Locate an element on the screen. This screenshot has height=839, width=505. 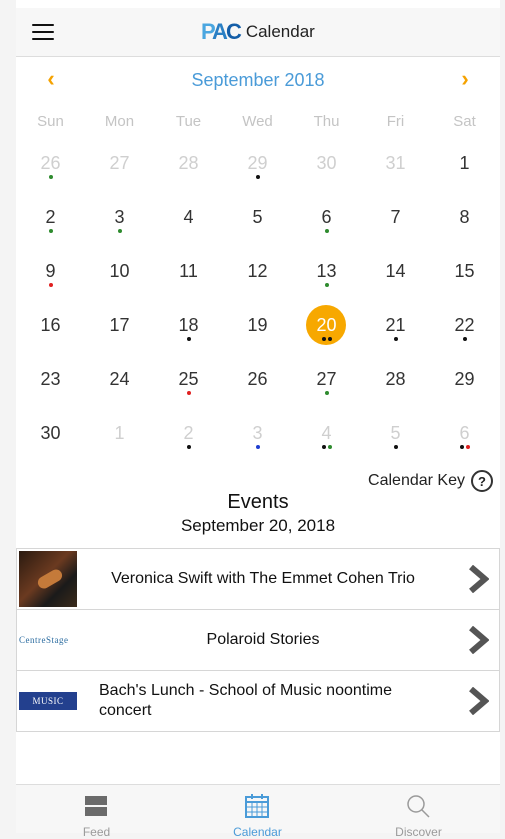
event-thumbnail: CentreStage is located at coordinates (48, 640).